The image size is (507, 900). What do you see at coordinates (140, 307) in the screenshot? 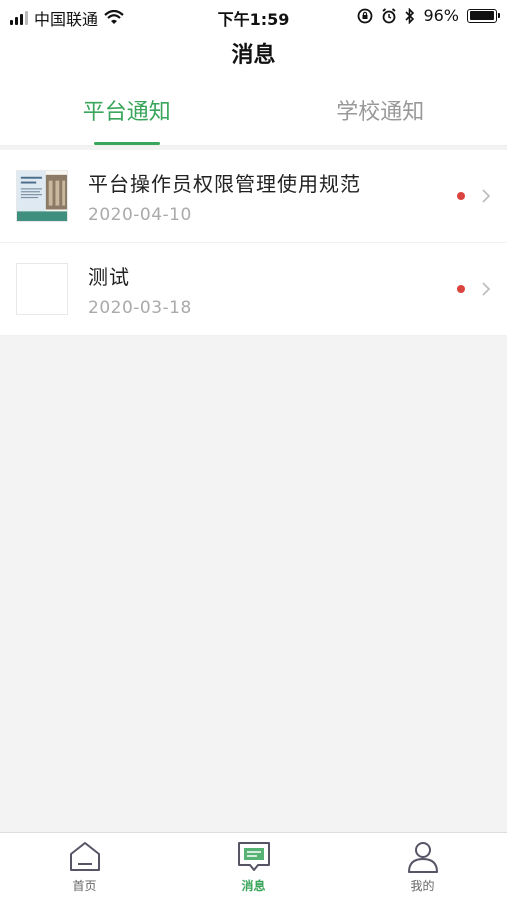
I see `message-date: 2020-03-18` at bounding box center [140, 307].